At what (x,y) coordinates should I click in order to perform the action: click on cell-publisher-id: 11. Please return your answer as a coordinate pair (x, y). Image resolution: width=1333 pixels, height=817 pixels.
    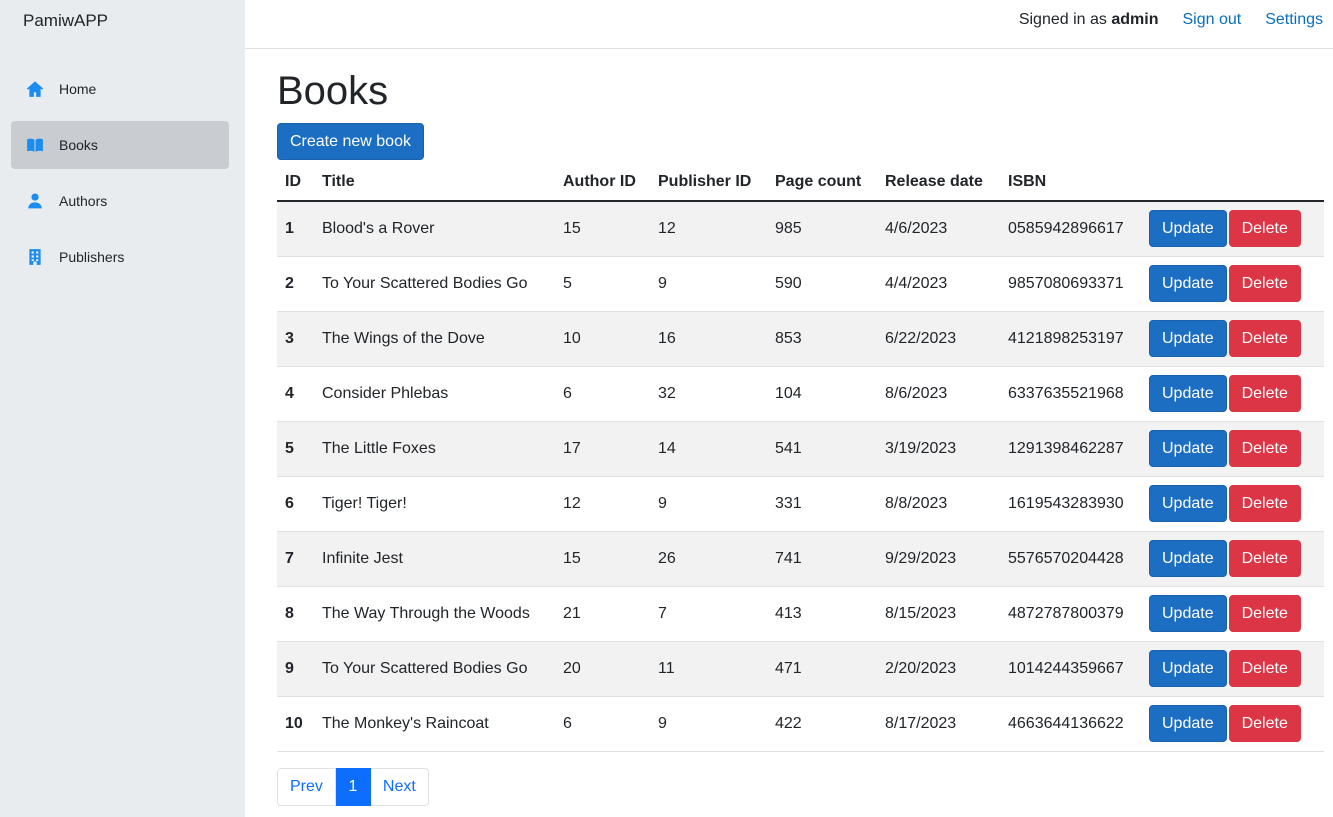
    Looking at the image, I should click on (708, 669).